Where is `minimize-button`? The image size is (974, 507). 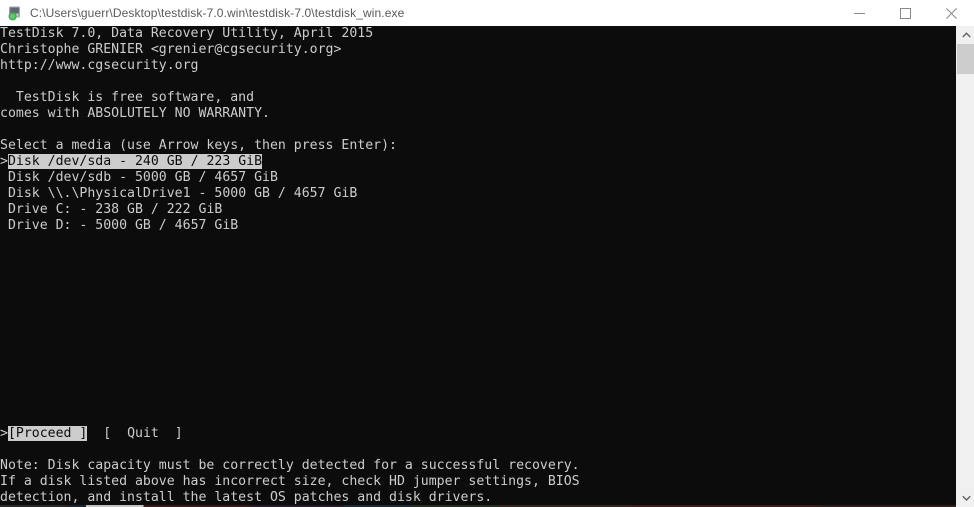
minimize-button is located at coordinates (859, 13).